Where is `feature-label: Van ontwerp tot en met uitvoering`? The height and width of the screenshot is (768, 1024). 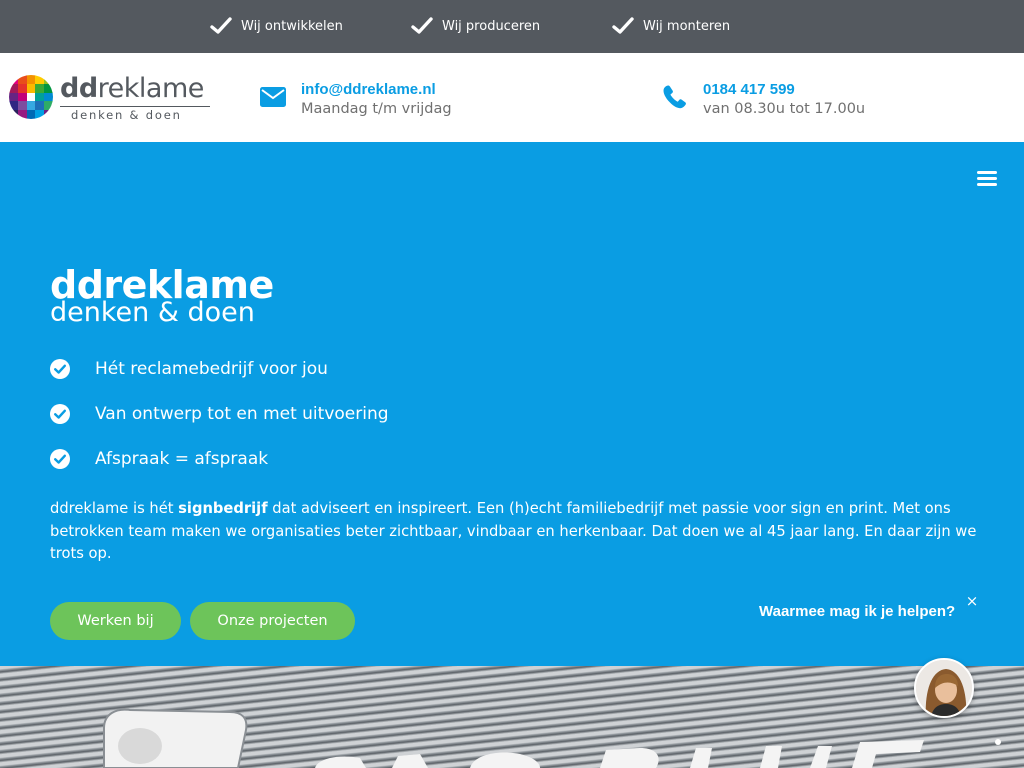 feature-label: Van ontwerp tot en met uitvoering is located at coordinates (242, 414).